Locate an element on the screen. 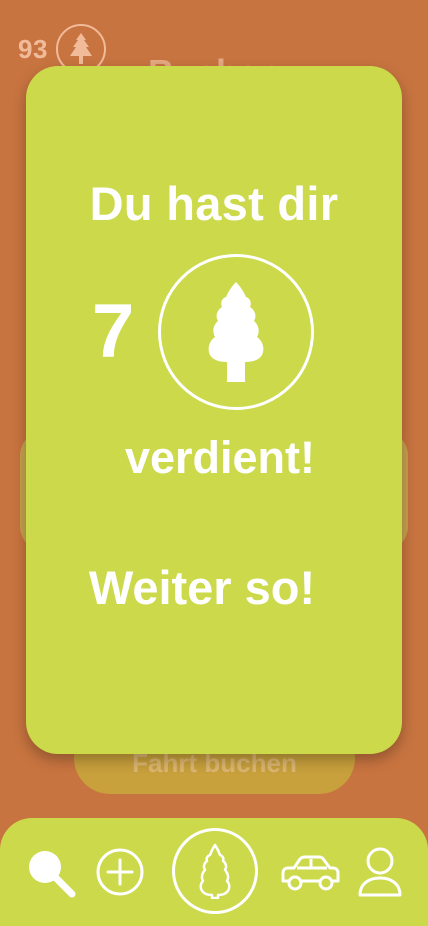 The height and width of the screenshot is (926, 428). search-icon is located at coordinates (50, 872).